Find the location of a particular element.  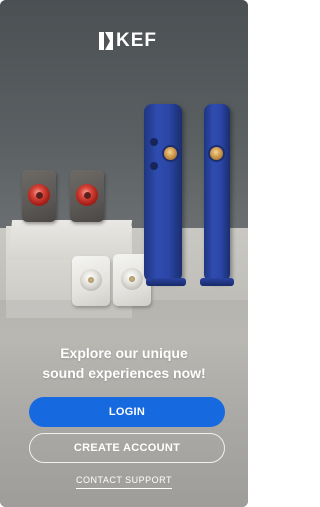

speaker-tower-blue-left is located at coordinates (163, 193).